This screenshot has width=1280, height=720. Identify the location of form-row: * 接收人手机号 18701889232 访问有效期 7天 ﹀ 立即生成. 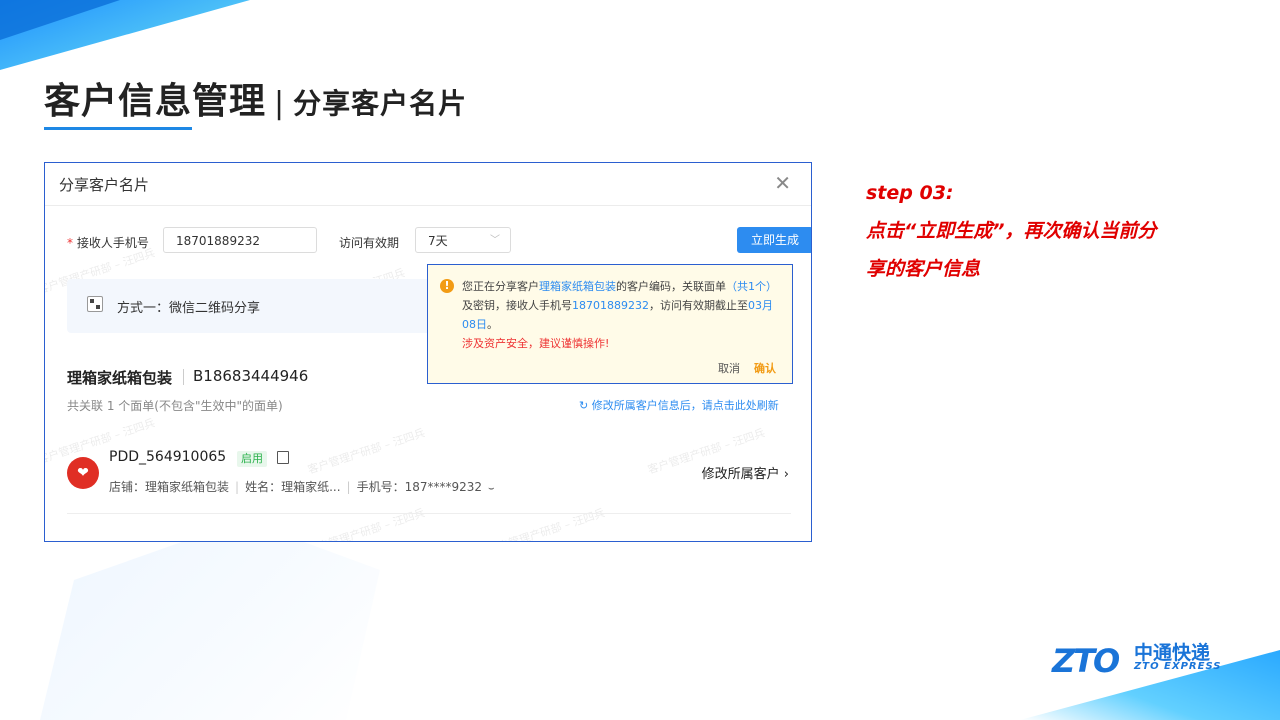
(439, 241).